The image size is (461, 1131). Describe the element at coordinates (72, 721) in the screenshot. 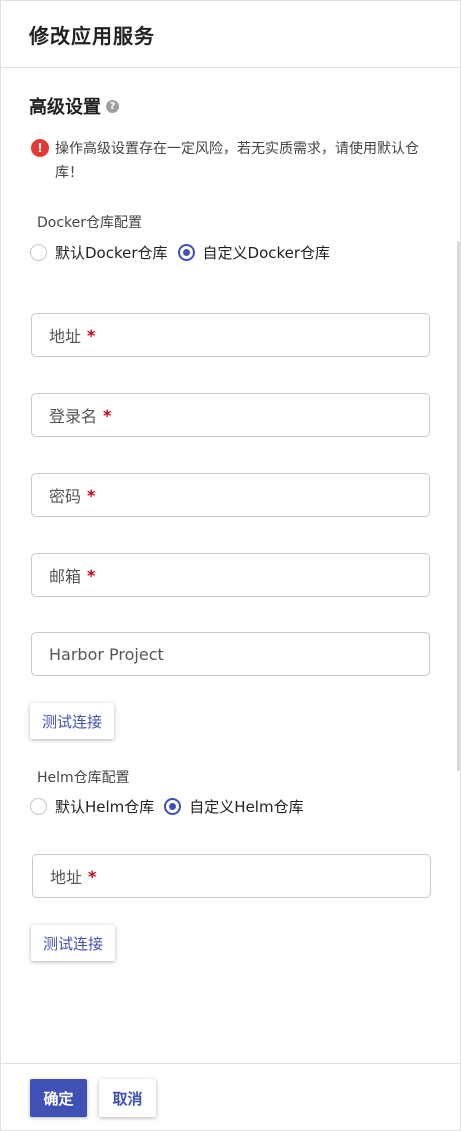

I see `docker-test-connection-button: 测试连接` at that location.